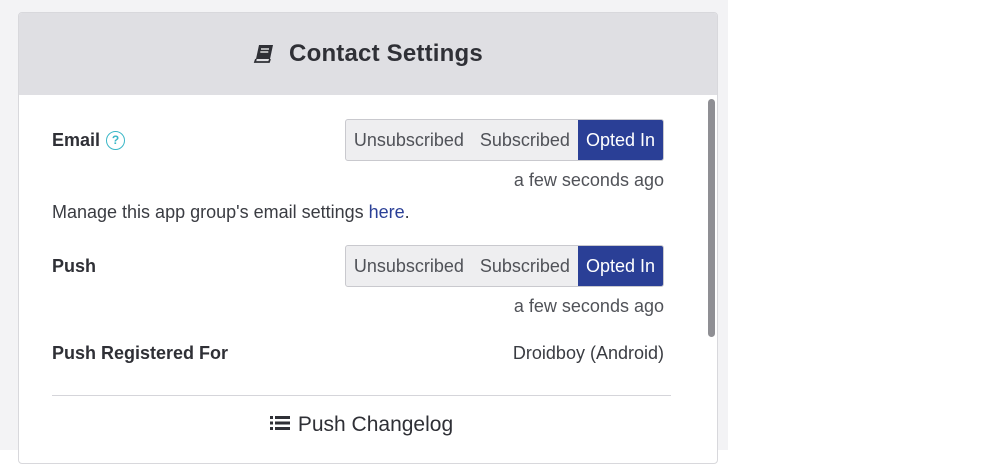 The width and height of the screenshot is (1000, 464). What do you see at coordinates (409, 140) in the screenshot?
I see `email-option-unsubscribed: Unsubscribed` at bounding box center [409, 140].